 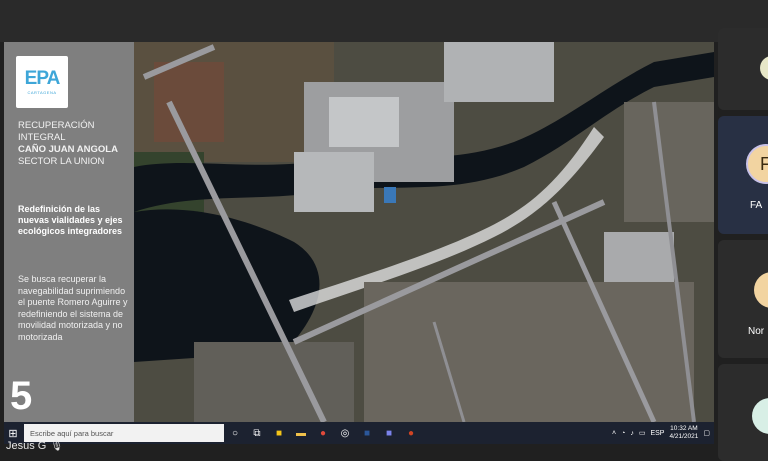 I want to click on teams-icon: ■, so click(x=389, y=433).